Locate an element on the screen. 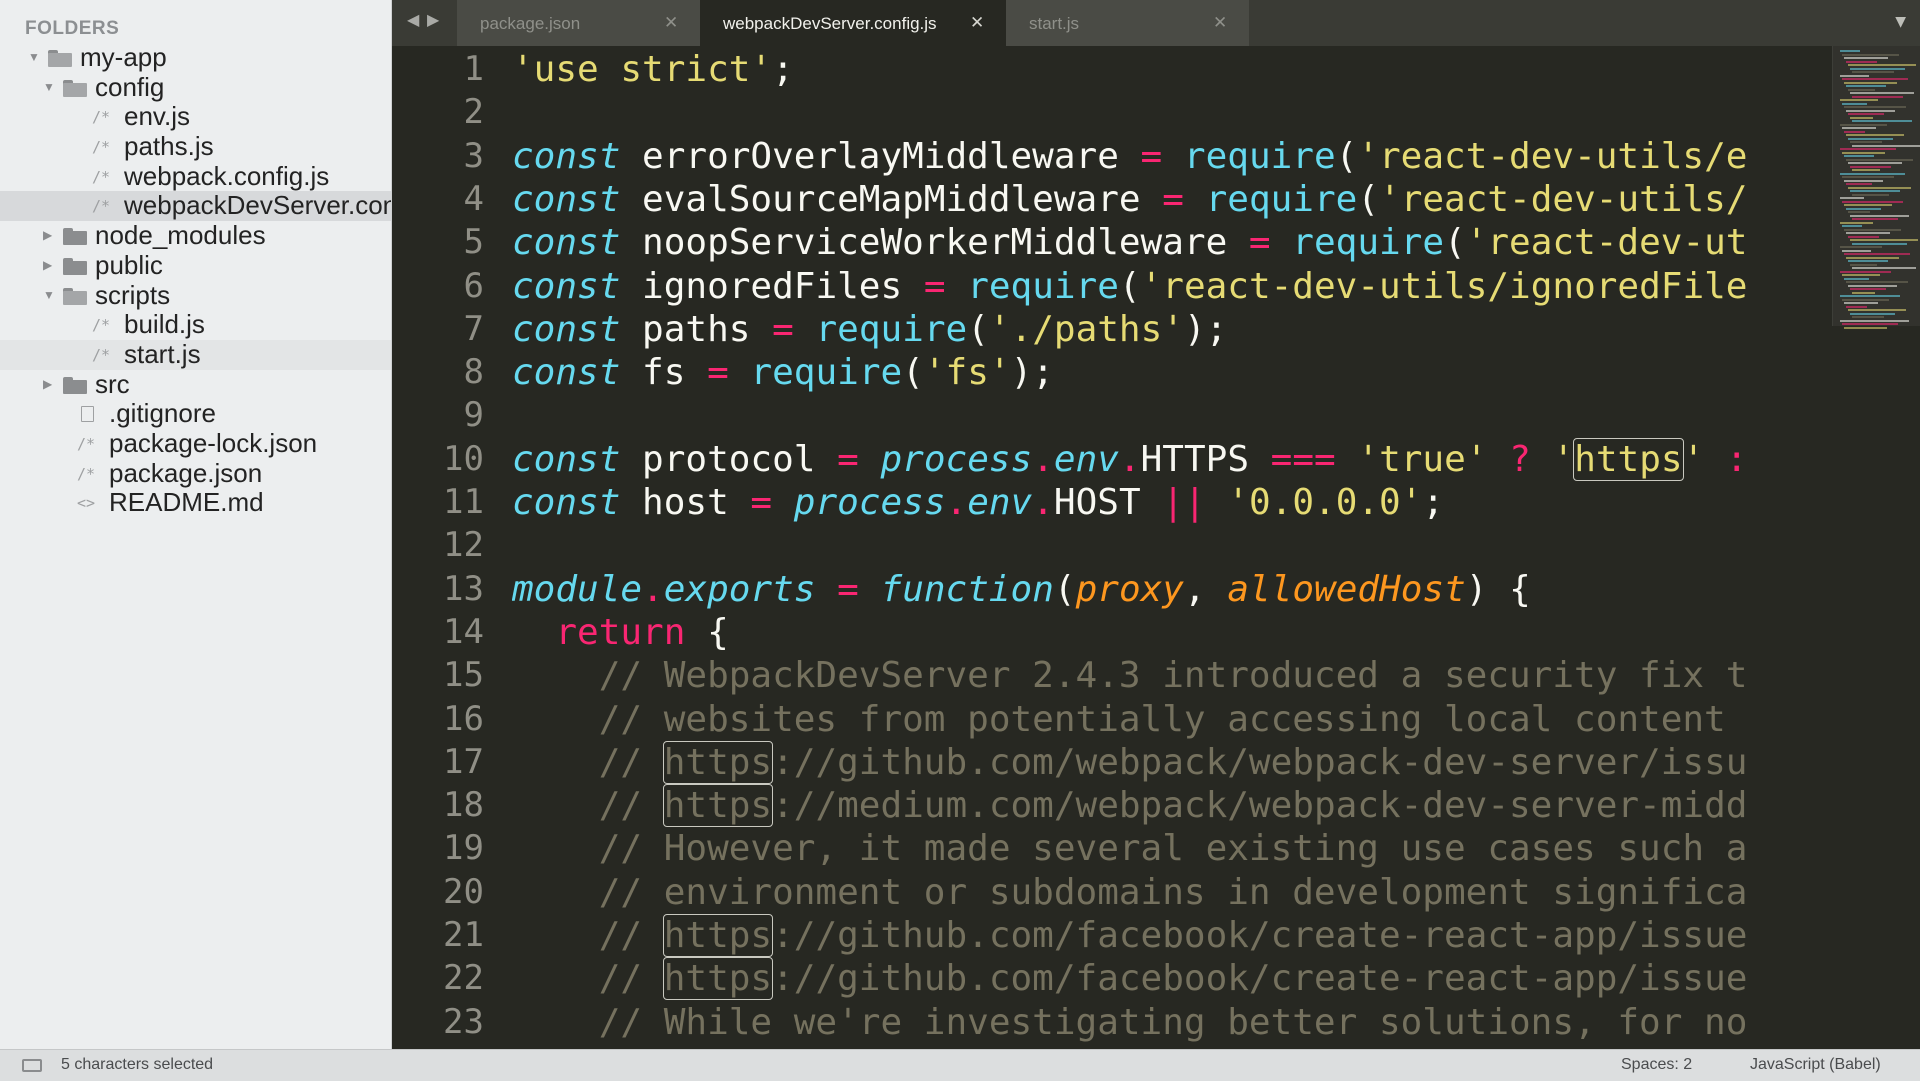  code-token: host is located at coordinates (685, 502).